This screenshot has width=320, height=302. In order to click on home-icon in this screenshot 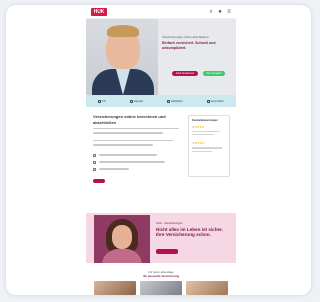, I will do `click(131, 101)`.